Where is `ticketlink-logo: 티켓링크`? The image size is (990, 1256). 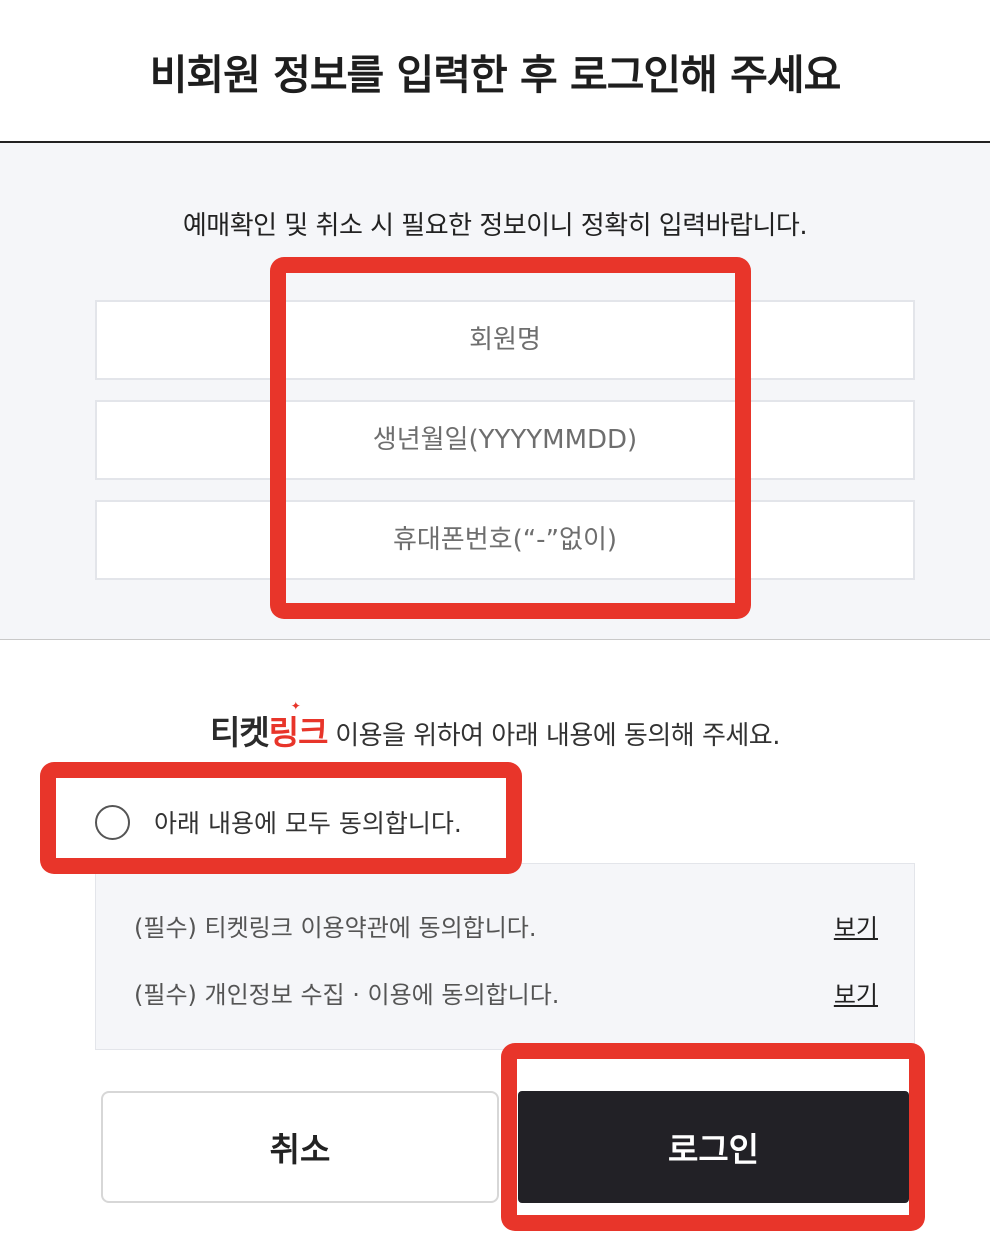 ticketlink-logo: 티켓링크 is located at coordinates (269, 732).